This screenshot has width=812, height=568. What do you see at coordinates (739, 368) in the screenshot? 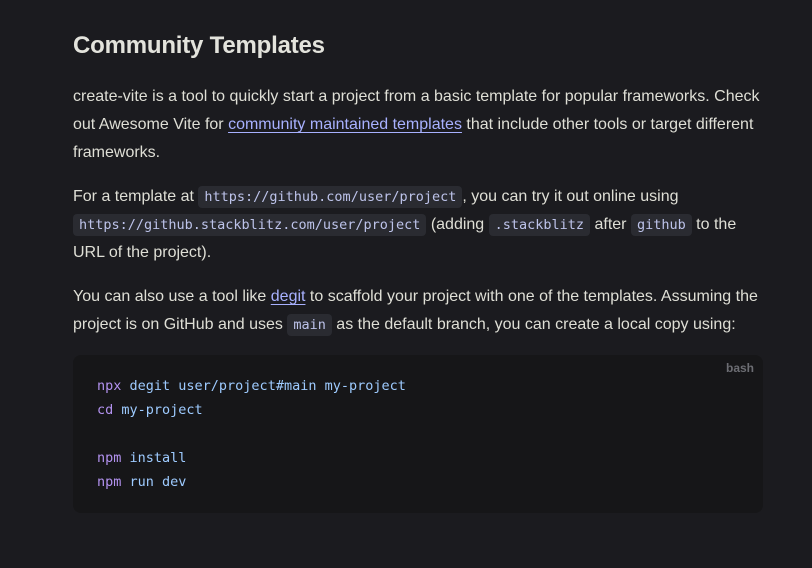
I see `code-language-label: bash` at bounding box center [739, 368].